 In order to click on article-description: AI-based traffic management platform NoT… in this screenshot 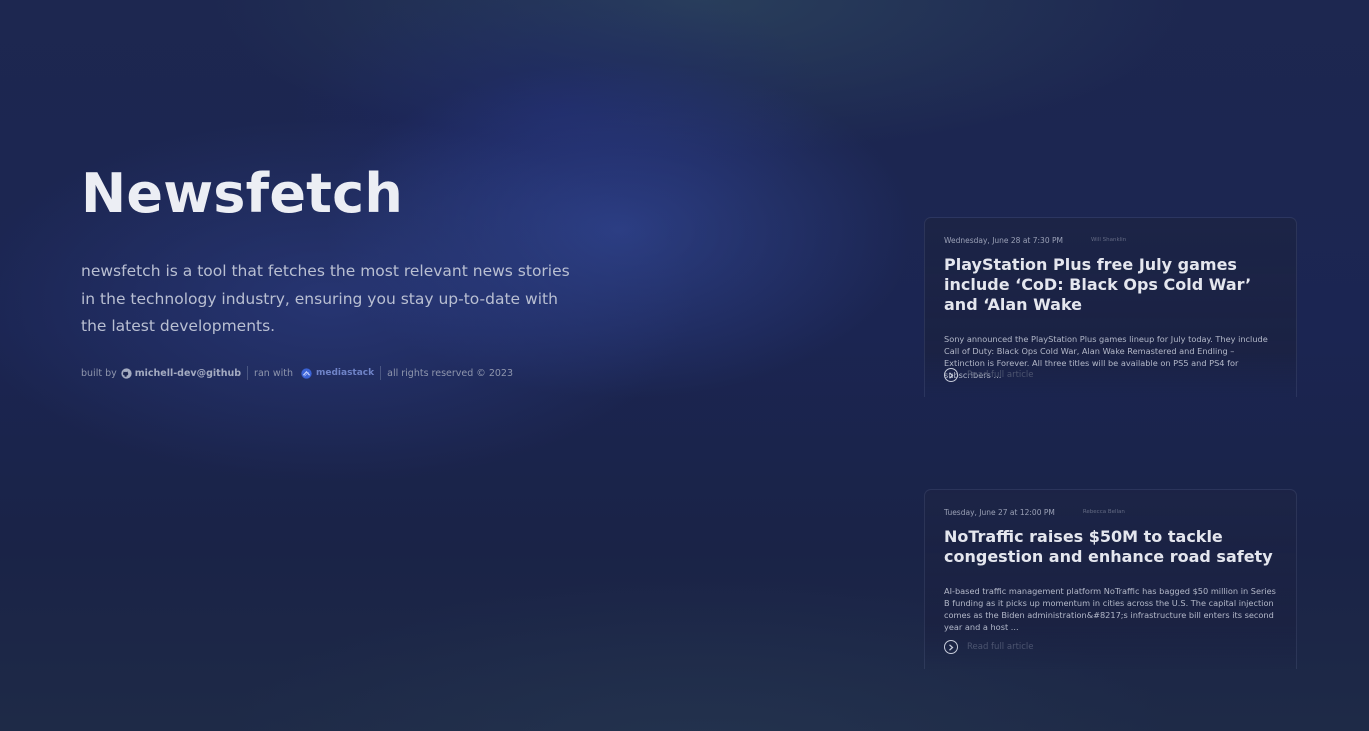, I will do `click(1110, 609)`.